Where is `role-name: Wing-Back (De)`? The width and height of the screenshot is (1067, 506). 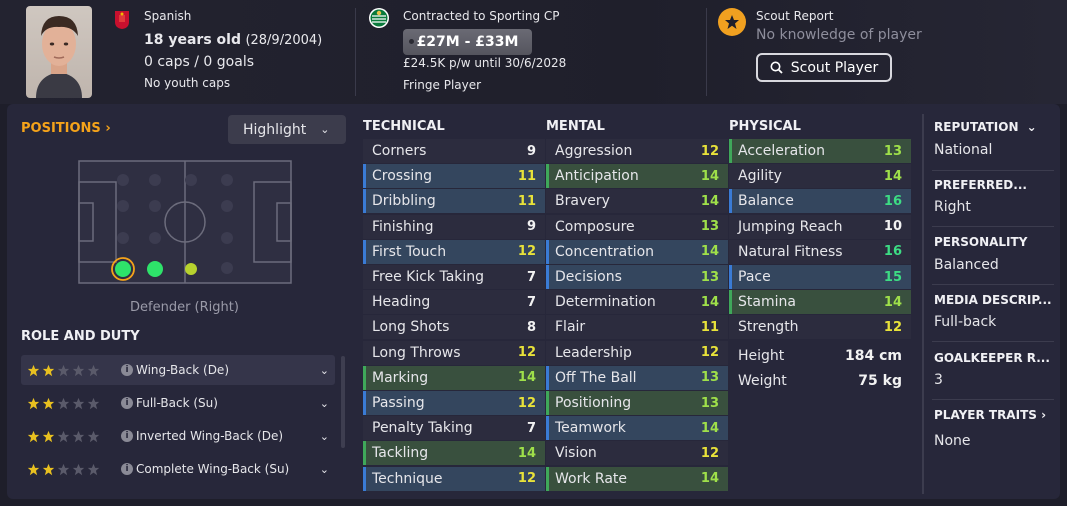 role-name: Wing-Back (De) is located at coordinates (182, 370).